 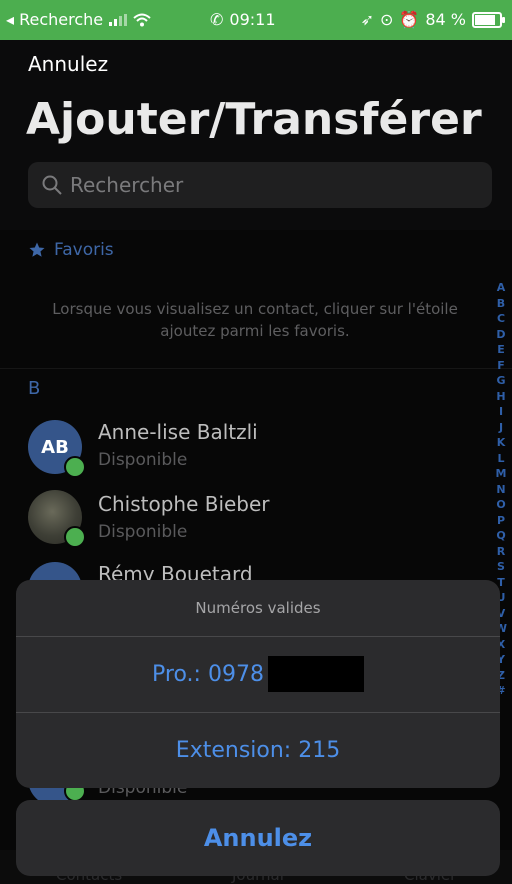 I want to click on alphabet-letter: R, so click(x=501, y=552).